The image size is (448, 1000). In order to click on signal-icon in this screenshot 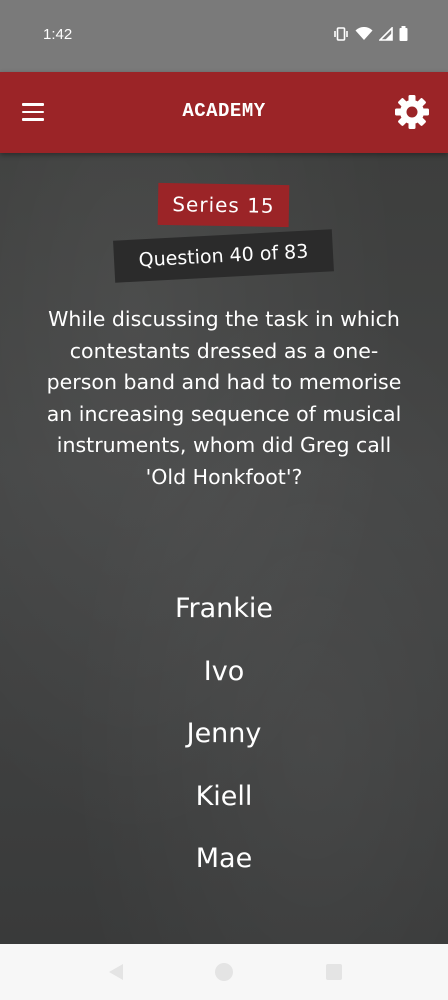, I will do `click(386, 33)`.